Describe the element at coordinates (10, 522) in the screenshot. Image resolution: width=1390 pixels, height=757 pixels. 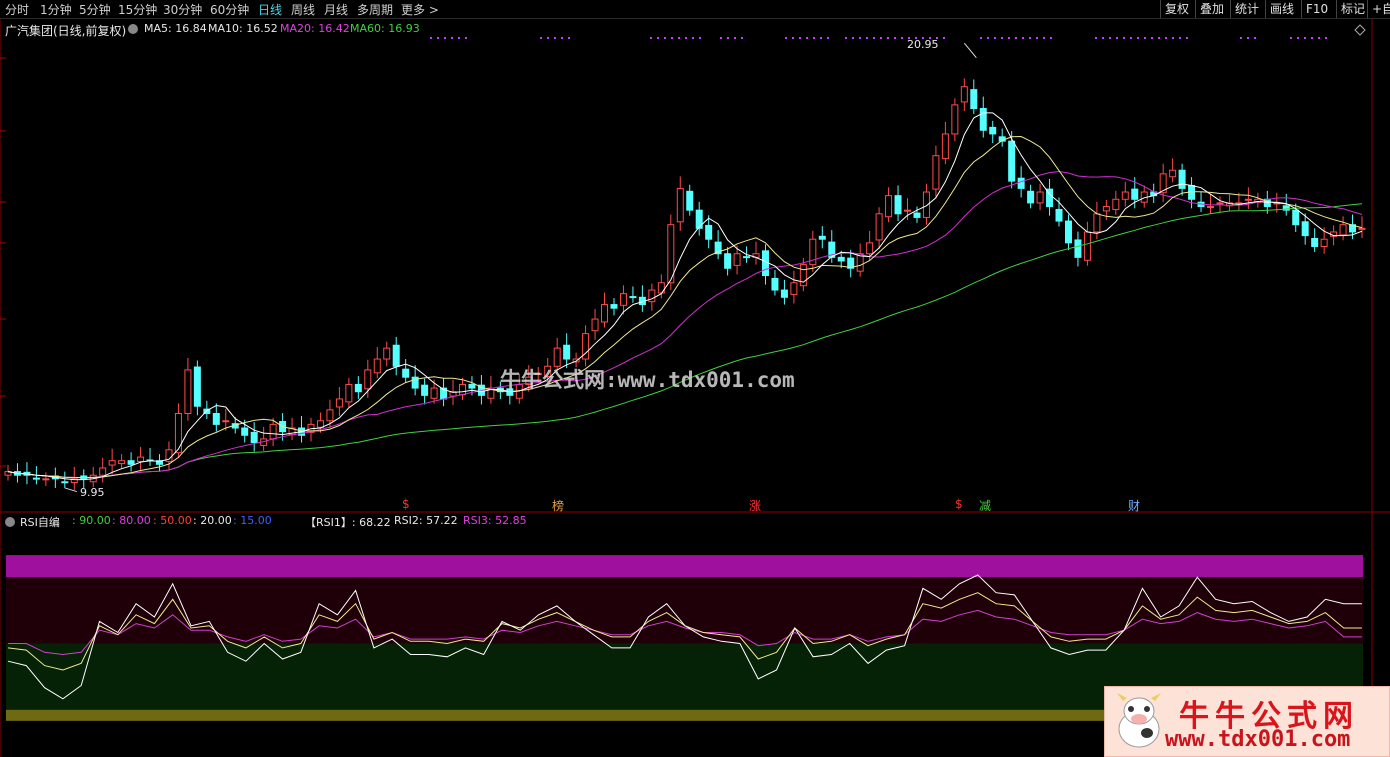
I see `rsi-settings-icon` at that location.